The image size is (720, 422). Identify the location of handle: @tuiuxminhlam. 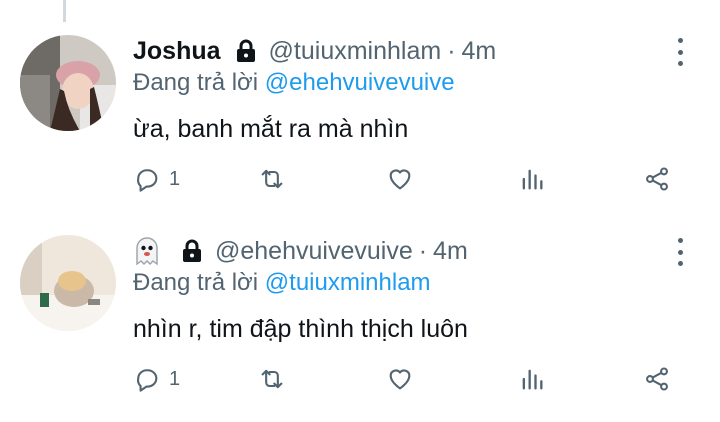
(355, 51).